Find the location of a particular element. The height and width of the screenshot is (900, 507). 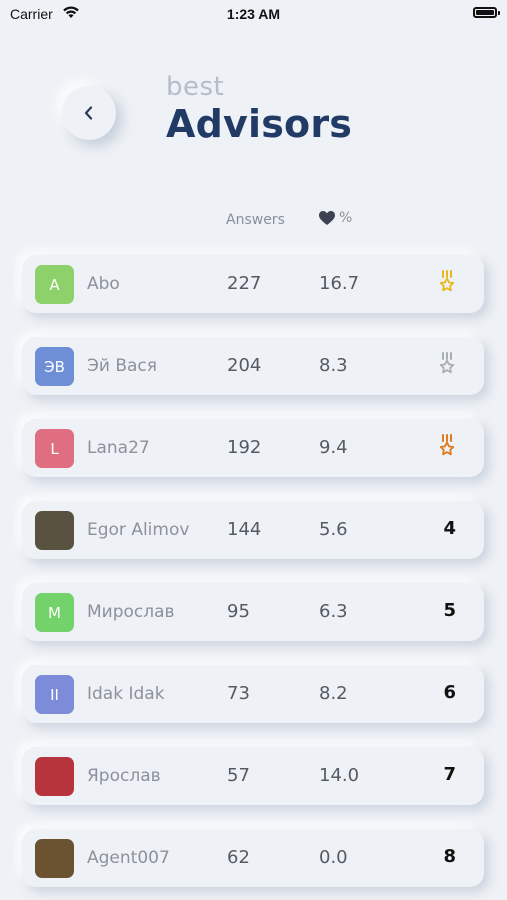

advisor-name: Abo is located at coordinates (103, 284).